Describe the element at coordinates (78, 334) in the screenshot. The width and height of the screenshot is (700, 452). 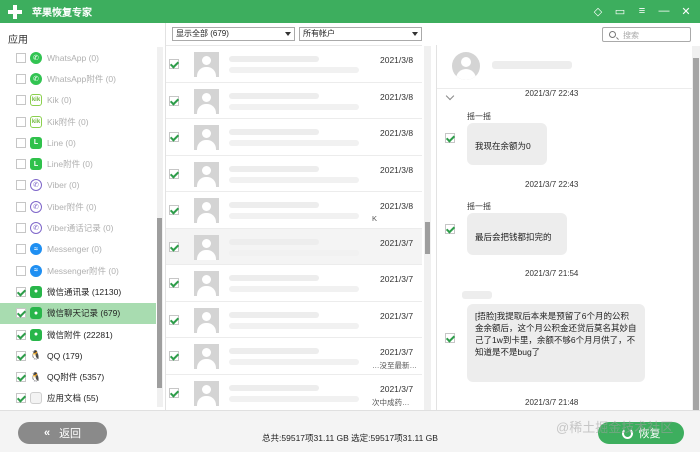
I see `sidebar-item: ● 微信附件 (22281)` at that location.